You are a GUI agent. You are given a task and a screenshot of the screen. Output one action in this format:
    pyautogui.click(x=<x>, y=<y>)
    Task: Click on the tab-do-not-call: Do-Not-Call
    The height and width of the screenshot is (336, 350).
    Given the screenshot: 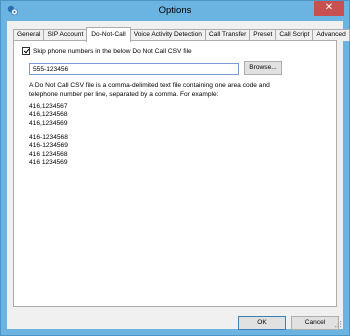 What is the action you would take?
    pyautogui.click(x=108, y=34)
    